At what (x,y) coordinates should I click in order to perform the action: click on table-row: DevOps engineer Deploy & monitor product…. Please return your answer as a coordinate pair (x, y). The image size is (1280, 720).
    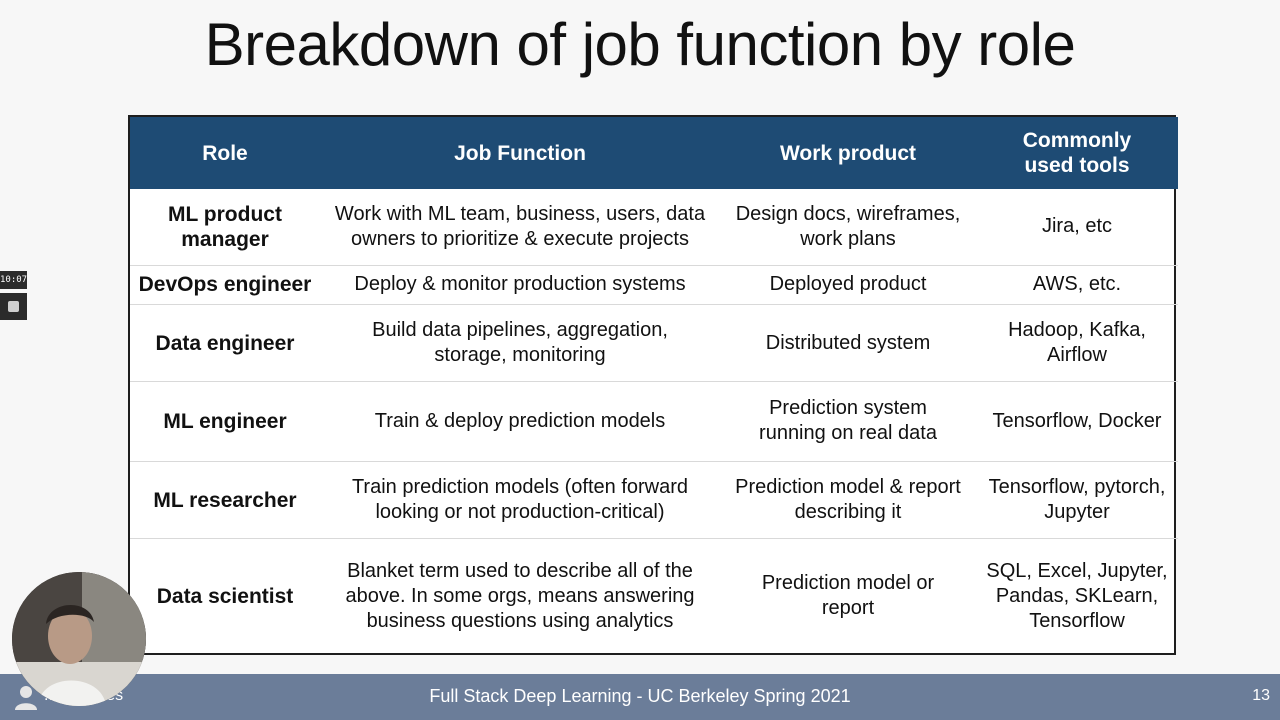
    Looking at the image, I should click on (654, 284).